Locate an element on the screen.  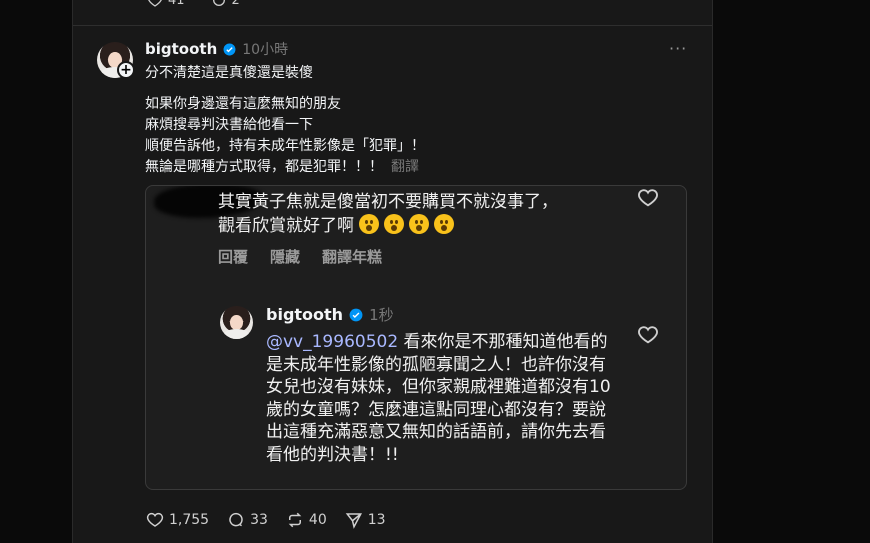
post-line: 如果你身邊還有這麼無知的朋友 is located at coordinates (243, 104).